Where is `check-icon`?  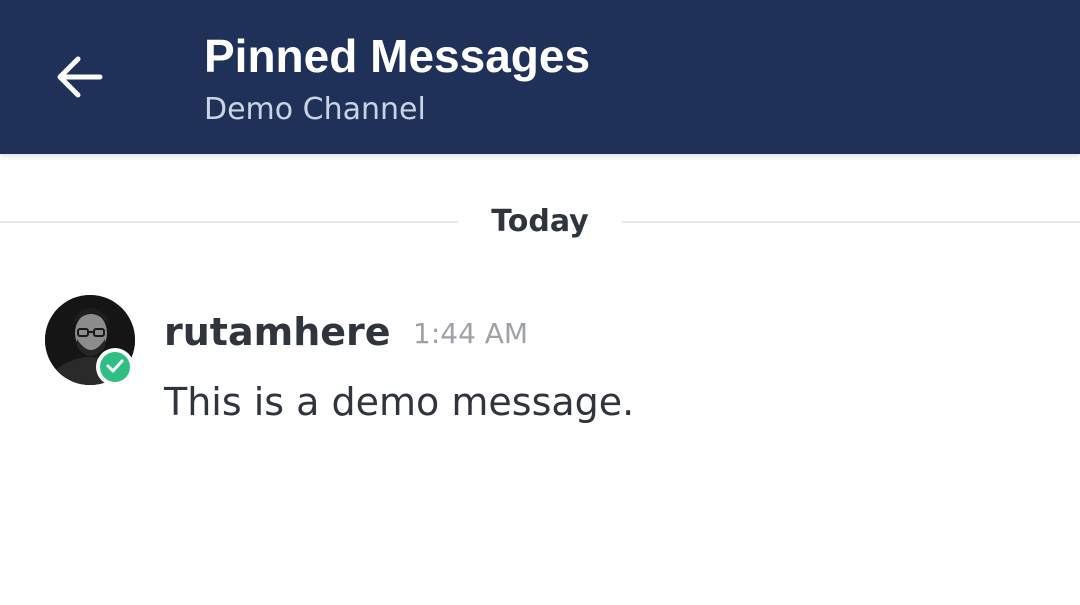
check-icon is located at coordinates (115, 367).